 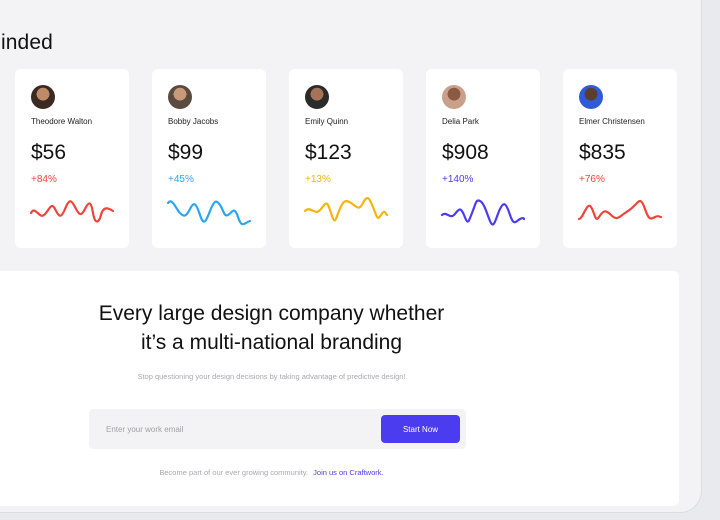 I want to click on price-card: Elmer Christensen $835 +76%, so click(x=620, y=158).